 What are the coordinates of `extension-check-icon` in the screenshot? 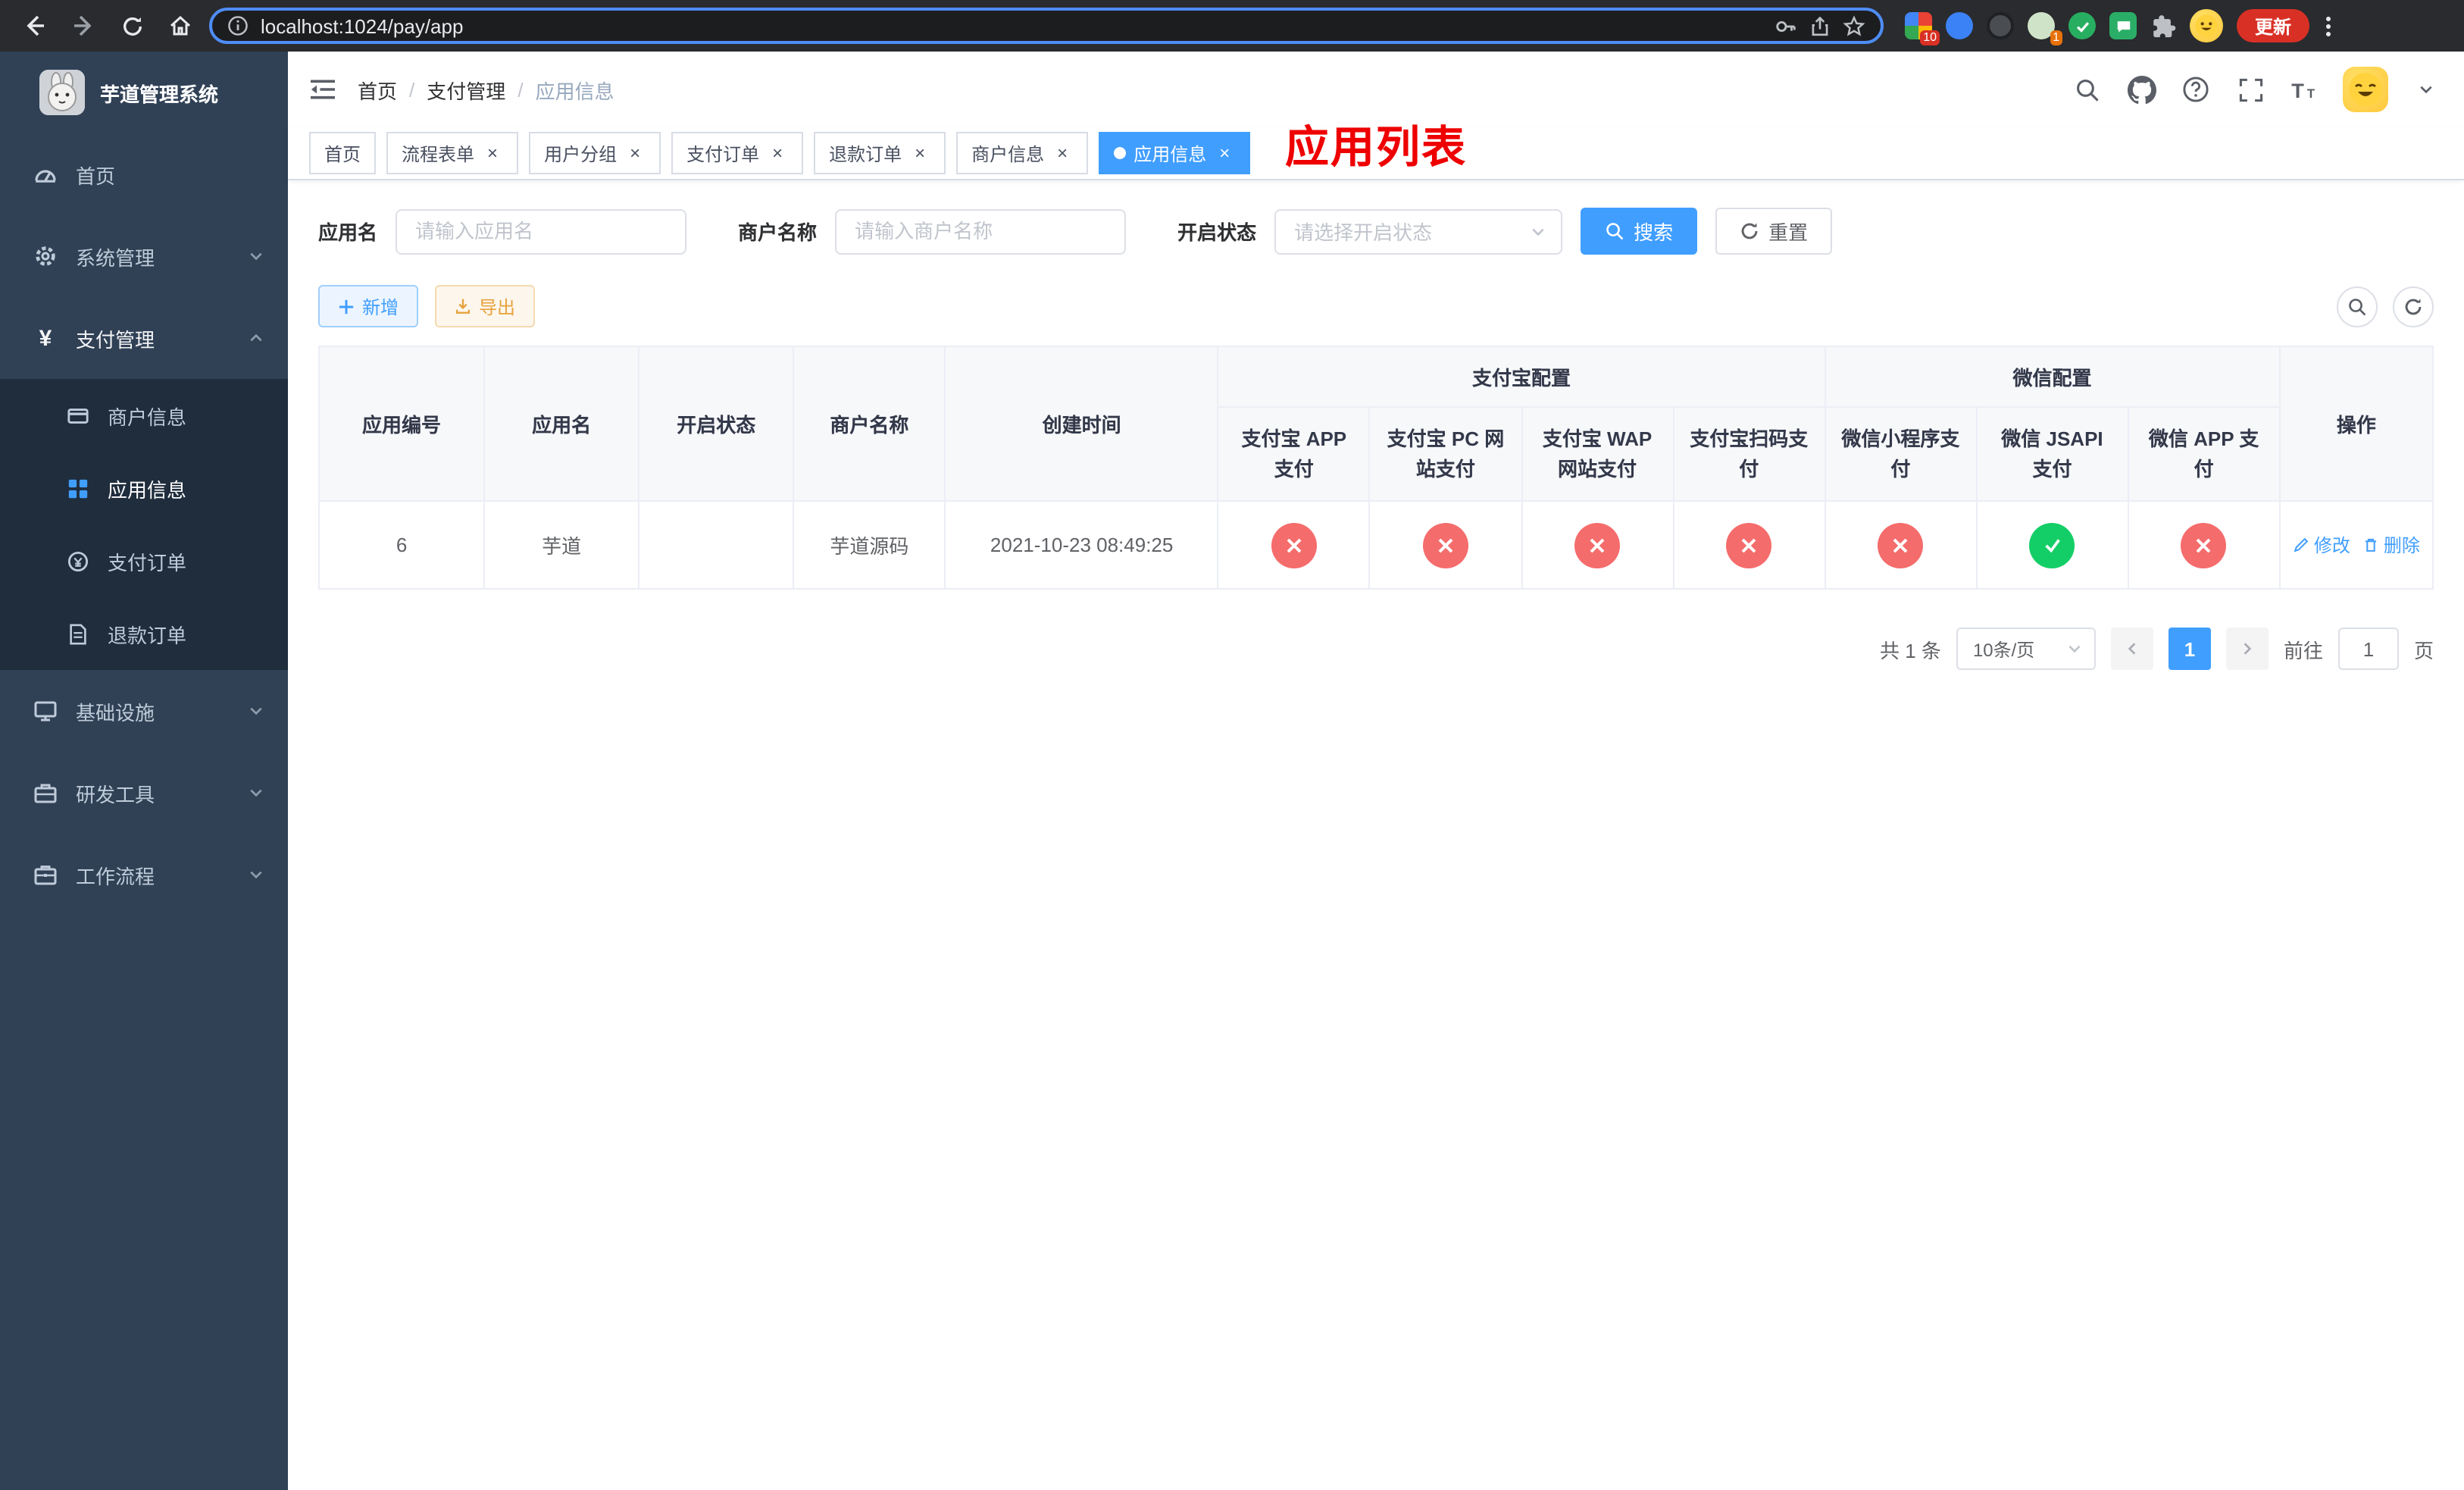 It's located at (2082, 26).